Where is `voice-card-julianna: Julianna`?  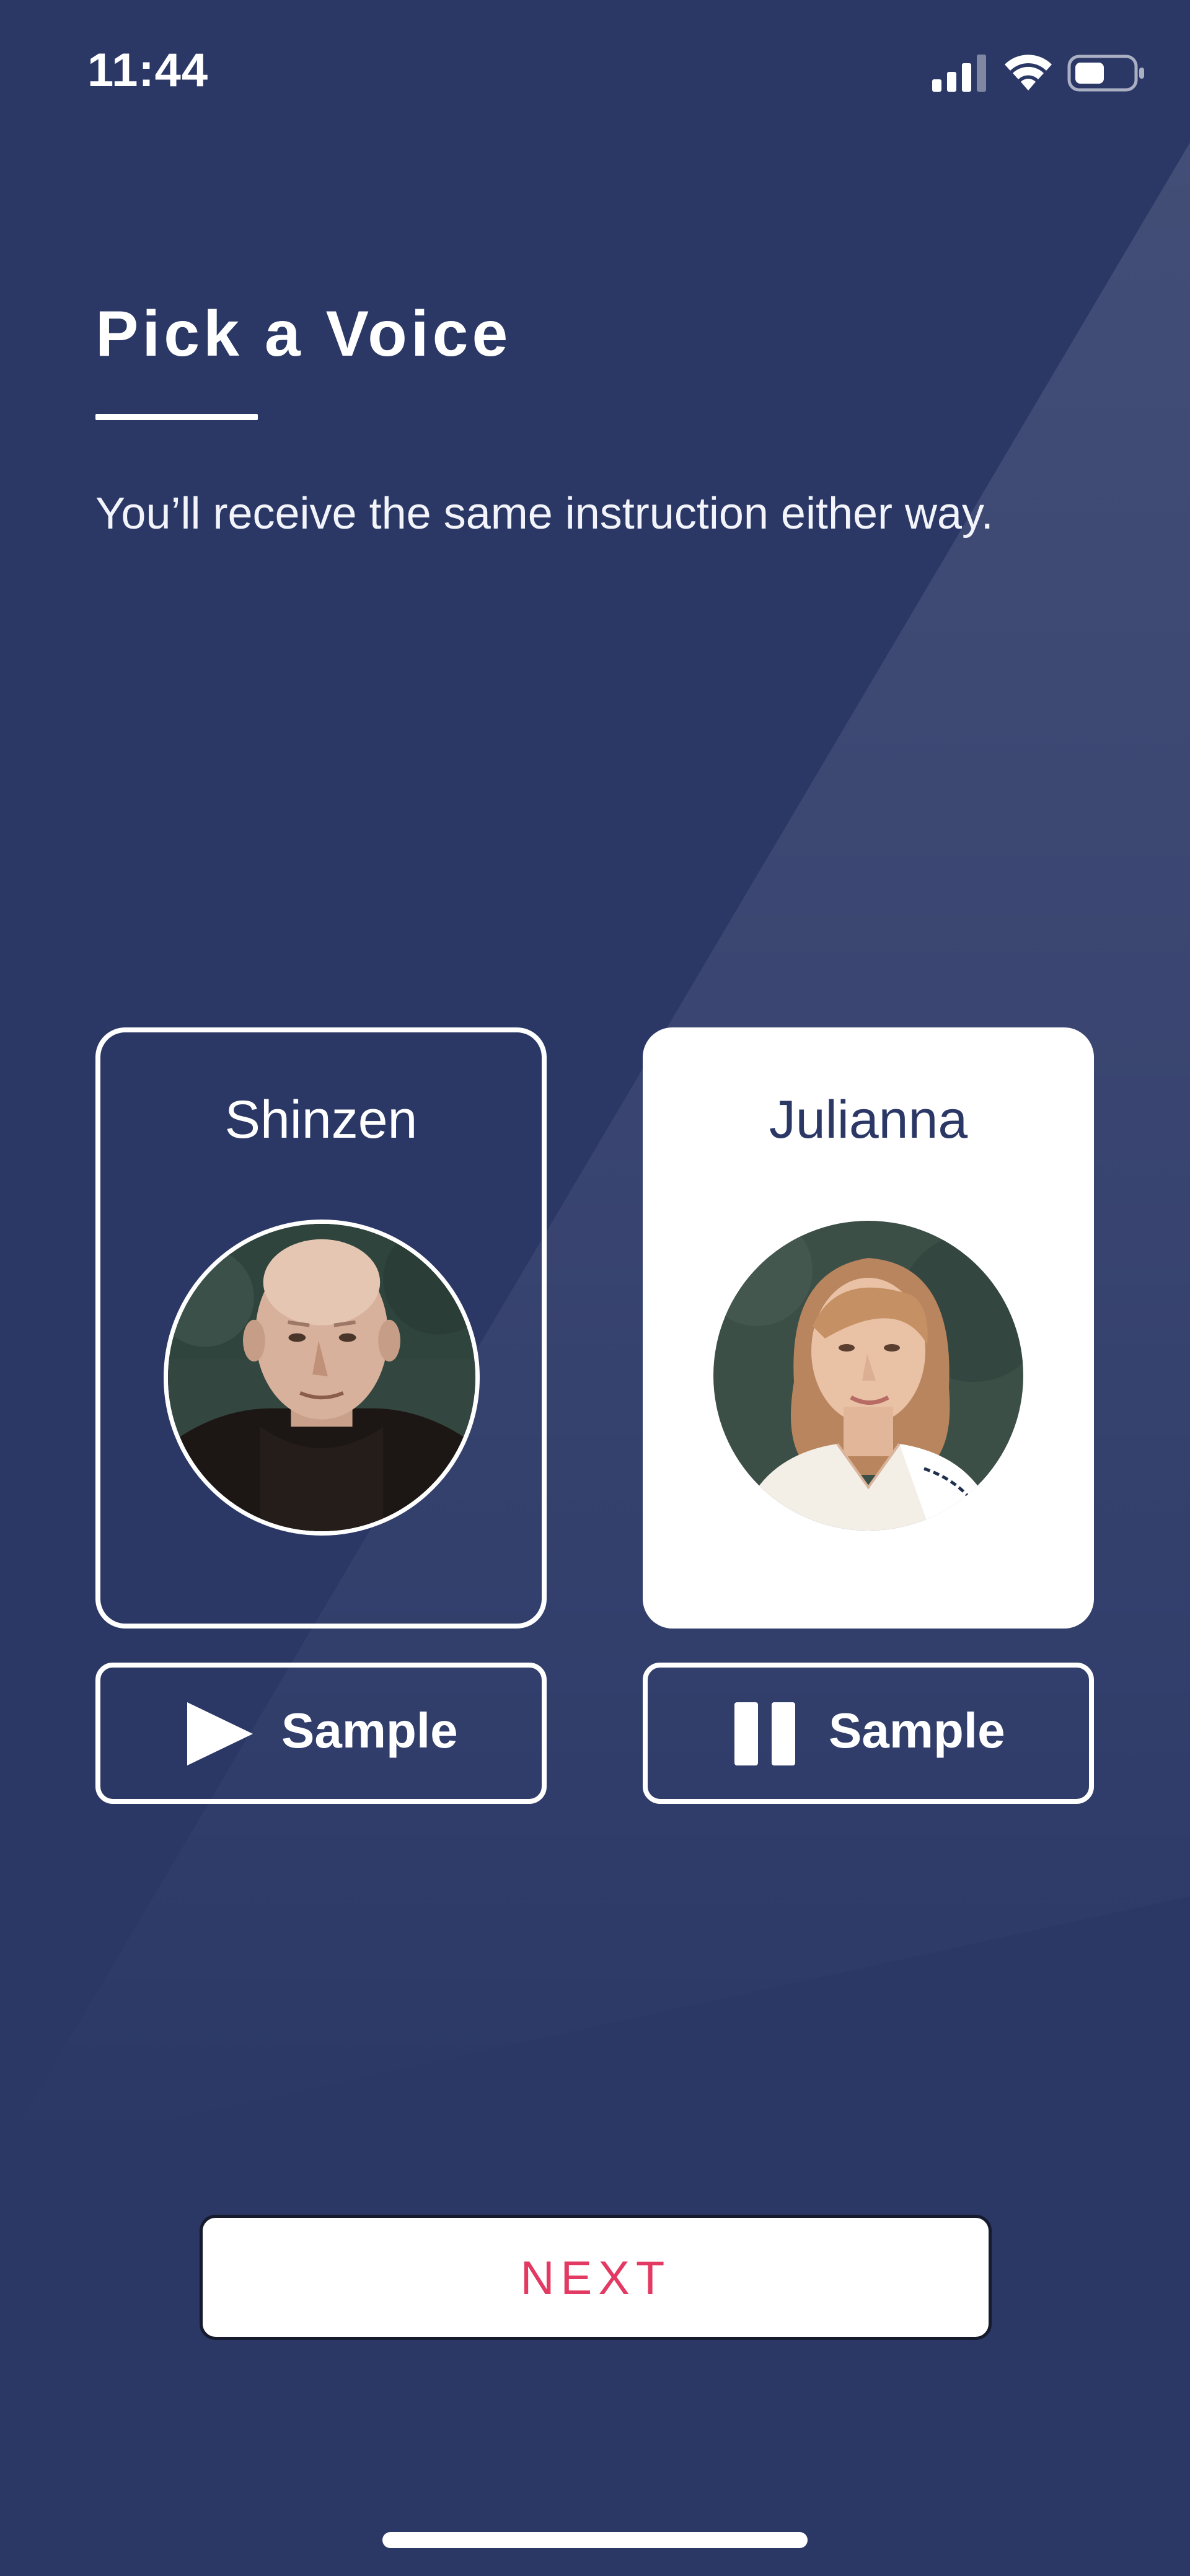 voice-card-julianna: Julianna is located at coordinates (868, 1328).